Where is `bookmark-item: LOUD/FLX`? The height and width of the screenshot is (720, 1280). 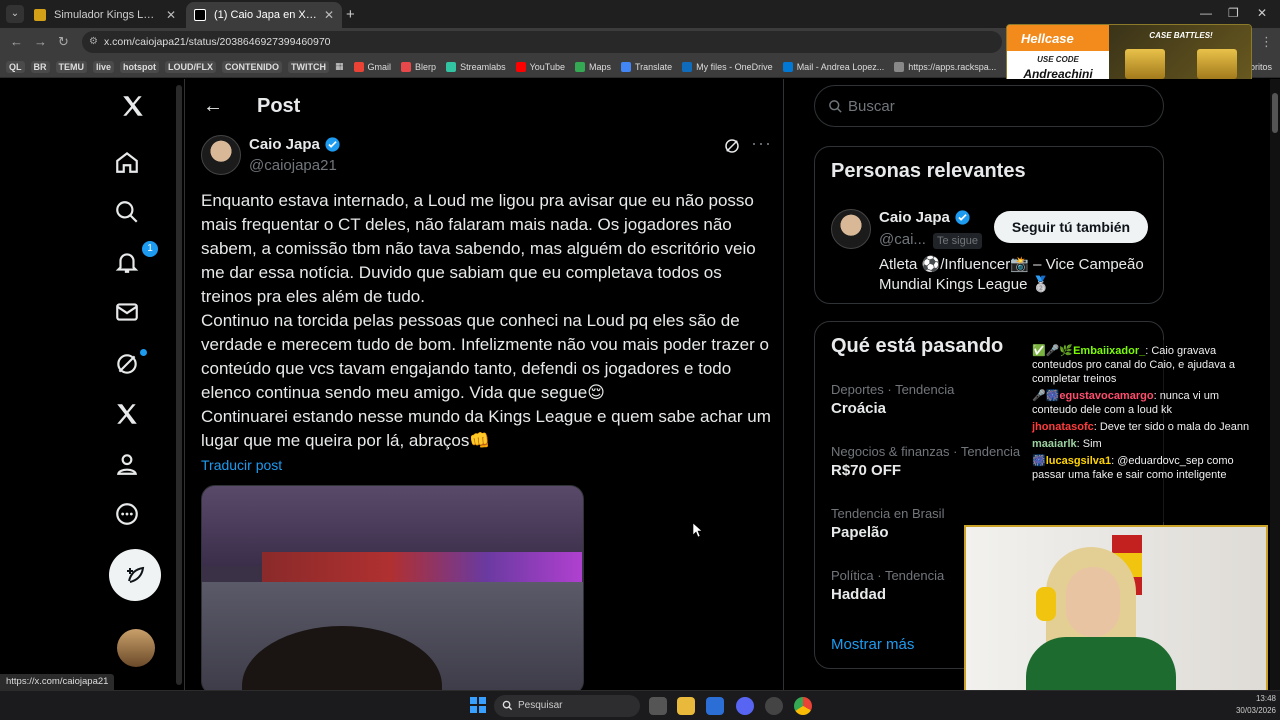
bookmark-item: LOUD/FLX is located at coordinates (191, 66).